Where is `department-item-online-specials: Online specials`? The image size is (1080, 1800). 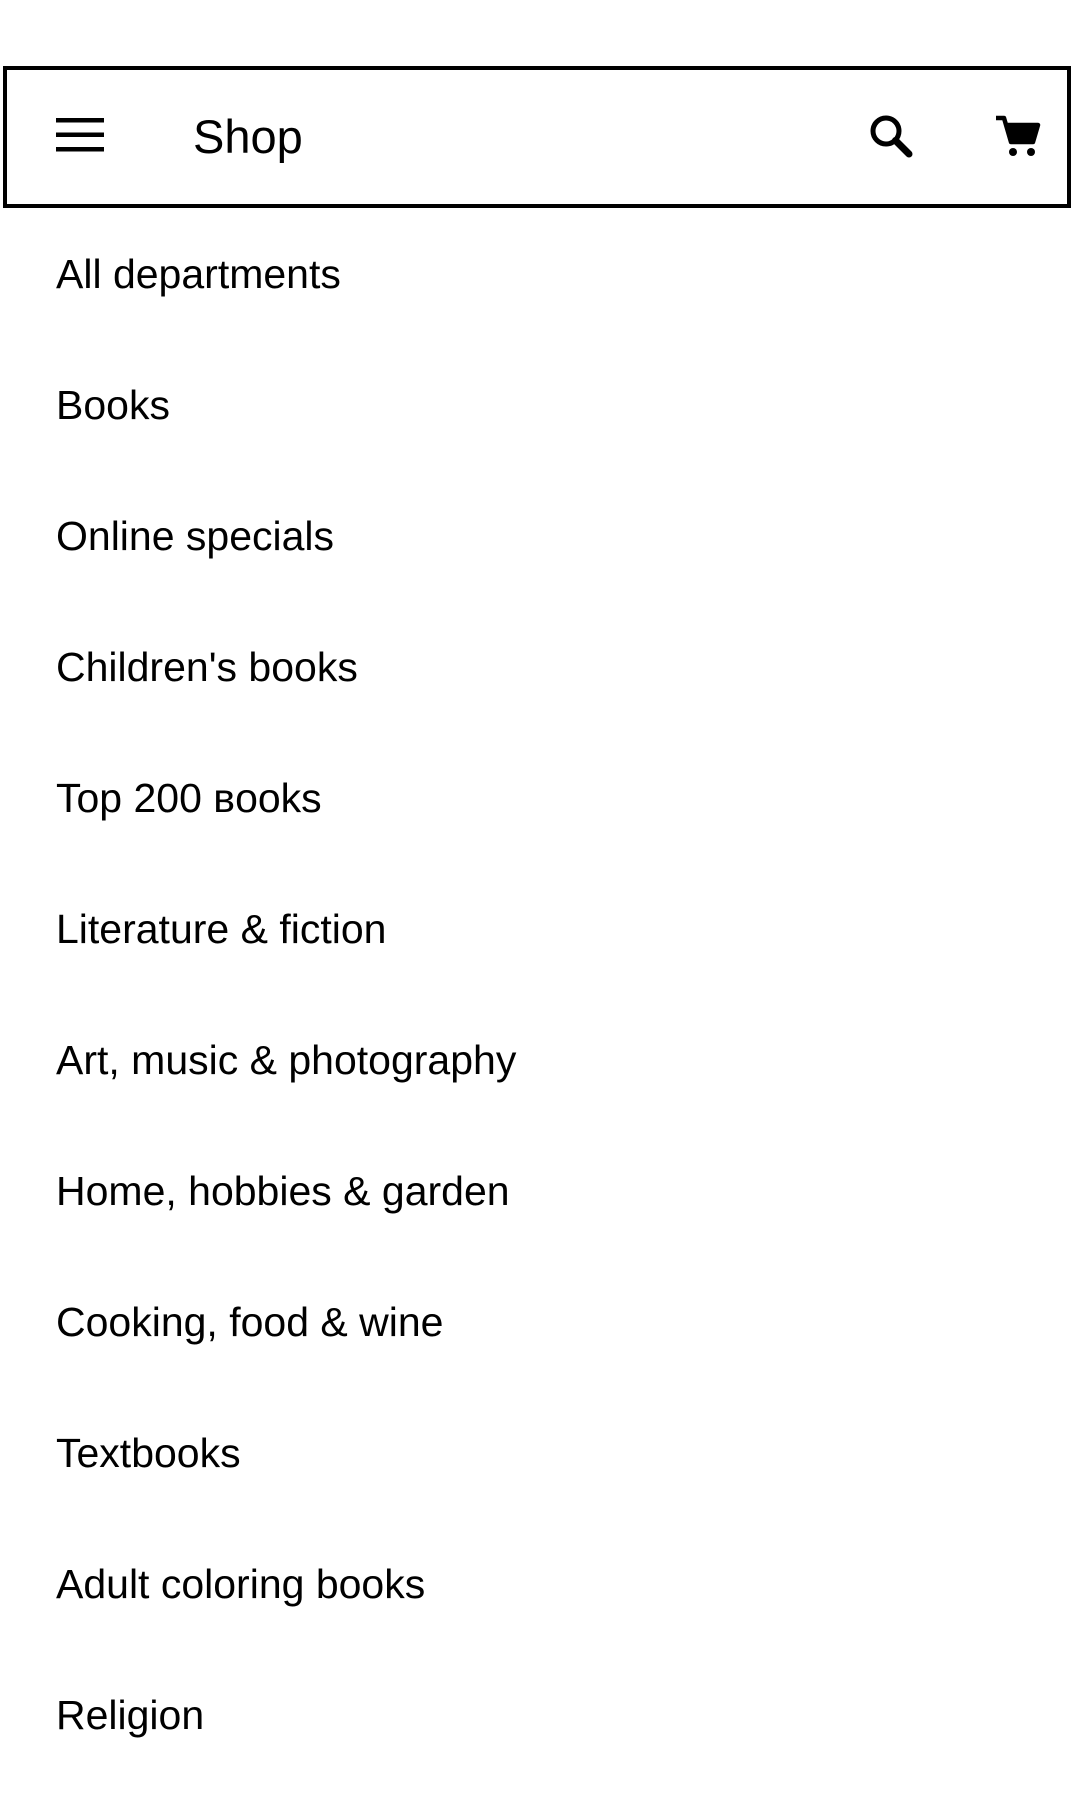
department-item-online-specials: Online specials is located at coordinates (540, 536).